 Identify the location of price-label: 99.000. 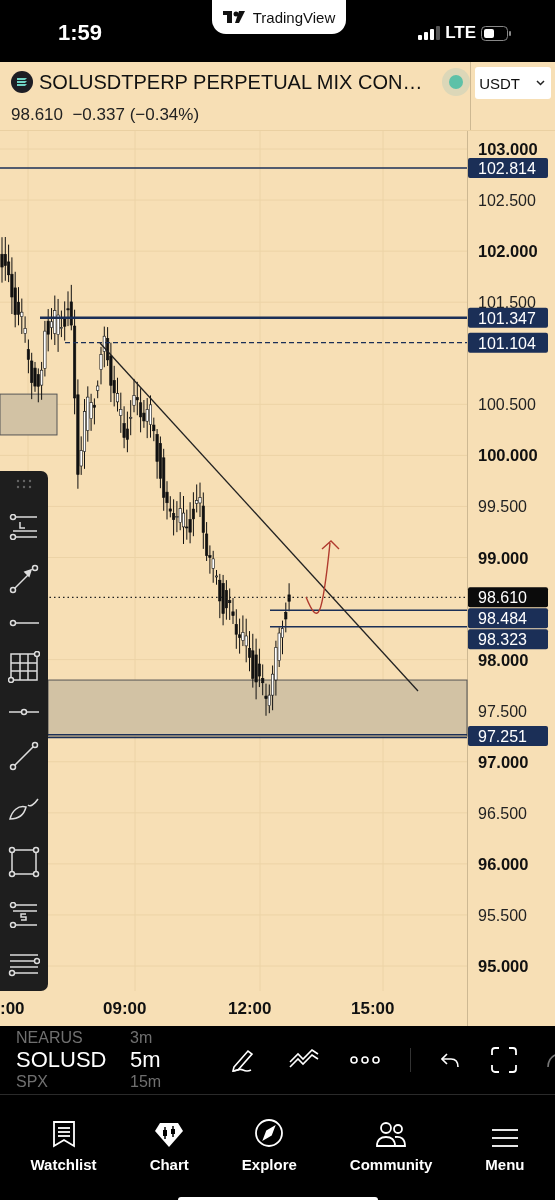
(503, 557).